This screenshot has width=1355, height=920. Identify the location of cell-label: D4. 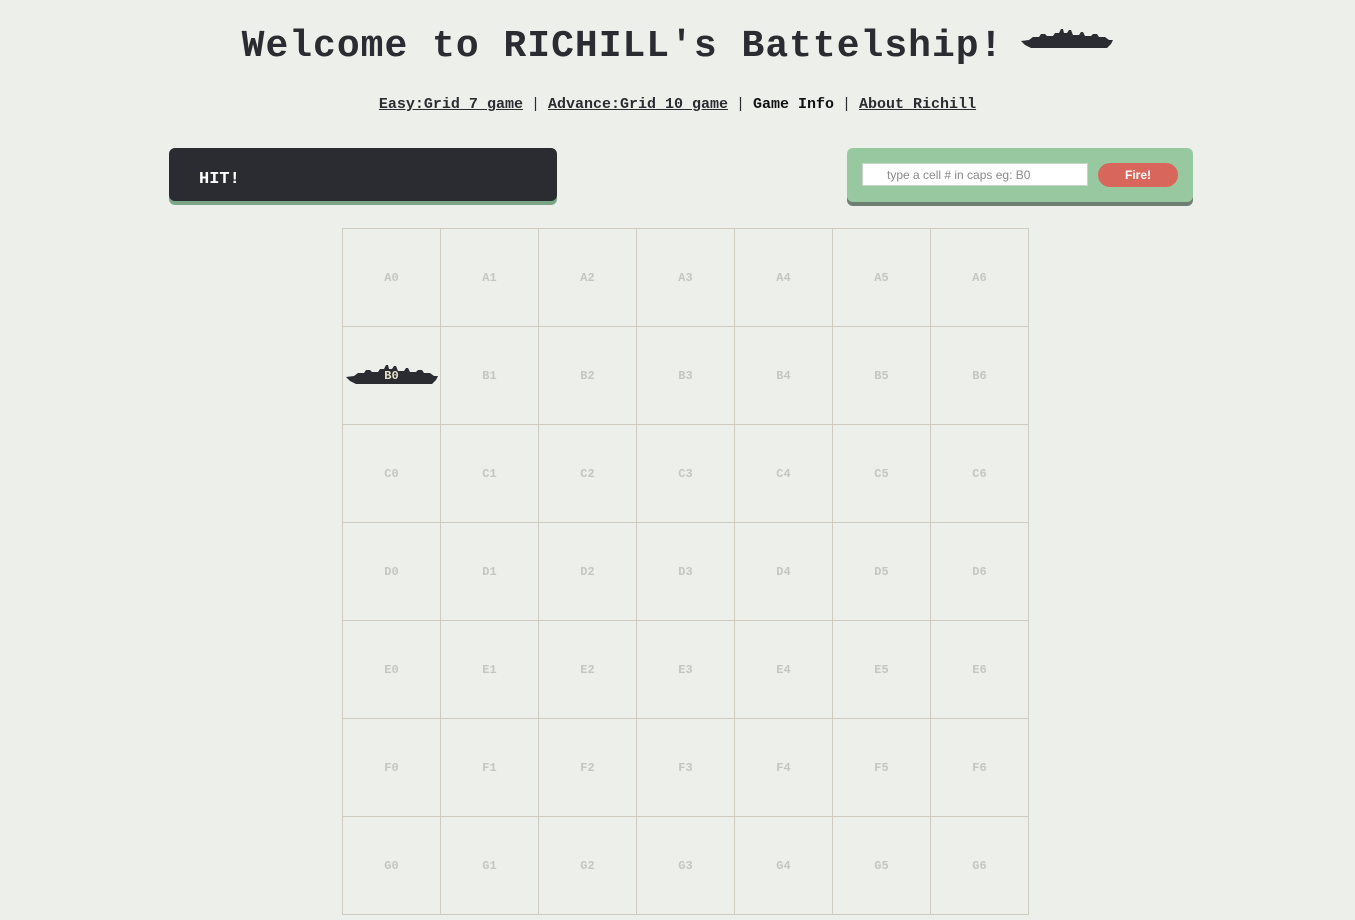
(783, 571).